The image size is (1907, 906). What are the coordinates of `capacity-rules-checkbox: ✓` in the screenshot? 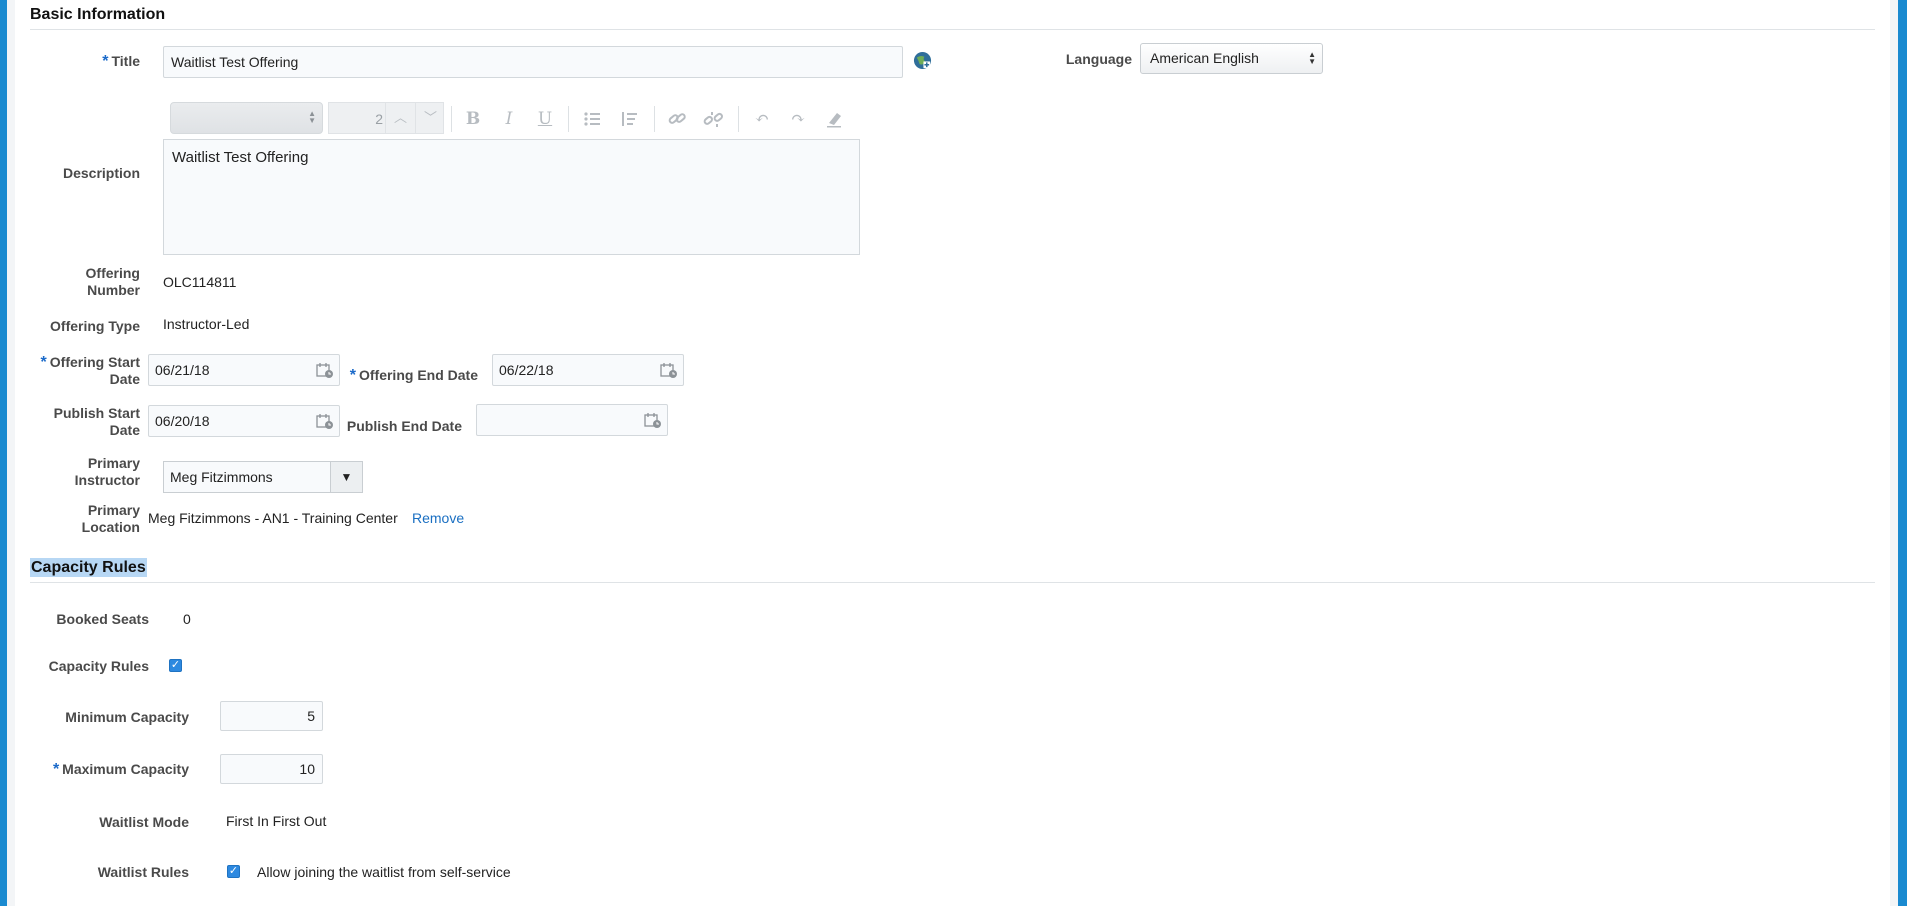 It's located at (175, 665).